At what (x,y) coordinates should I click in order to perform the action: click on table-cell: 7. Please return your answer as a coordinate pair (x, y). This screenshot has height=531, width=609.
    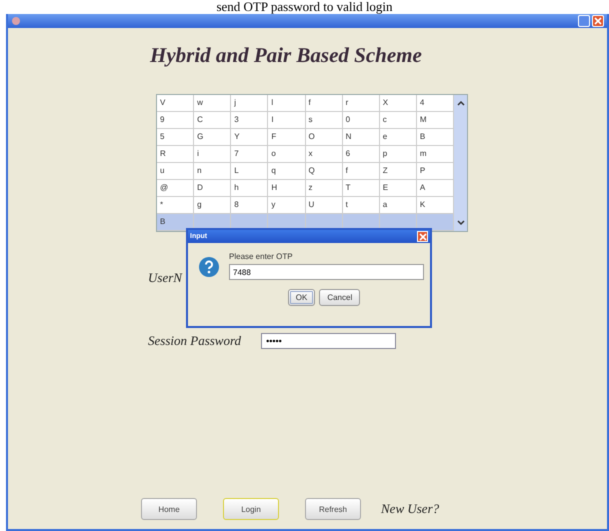
    Looking at the image, I should click on (249, 154).